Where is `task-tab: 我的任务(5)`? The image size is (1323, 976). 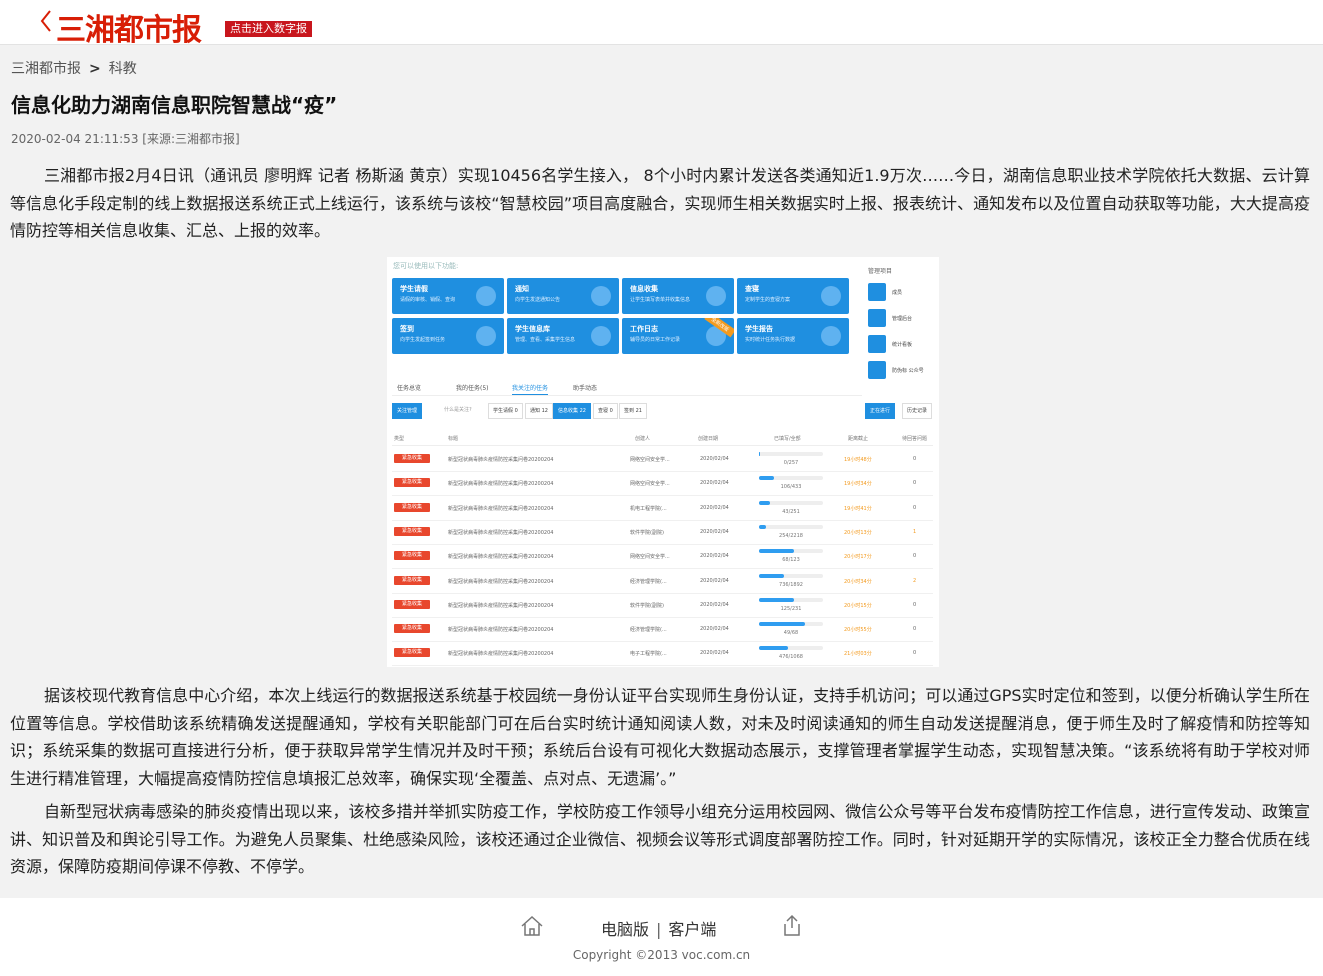
task-tab: 我的任务(5) is located at coordinates (472, 388).